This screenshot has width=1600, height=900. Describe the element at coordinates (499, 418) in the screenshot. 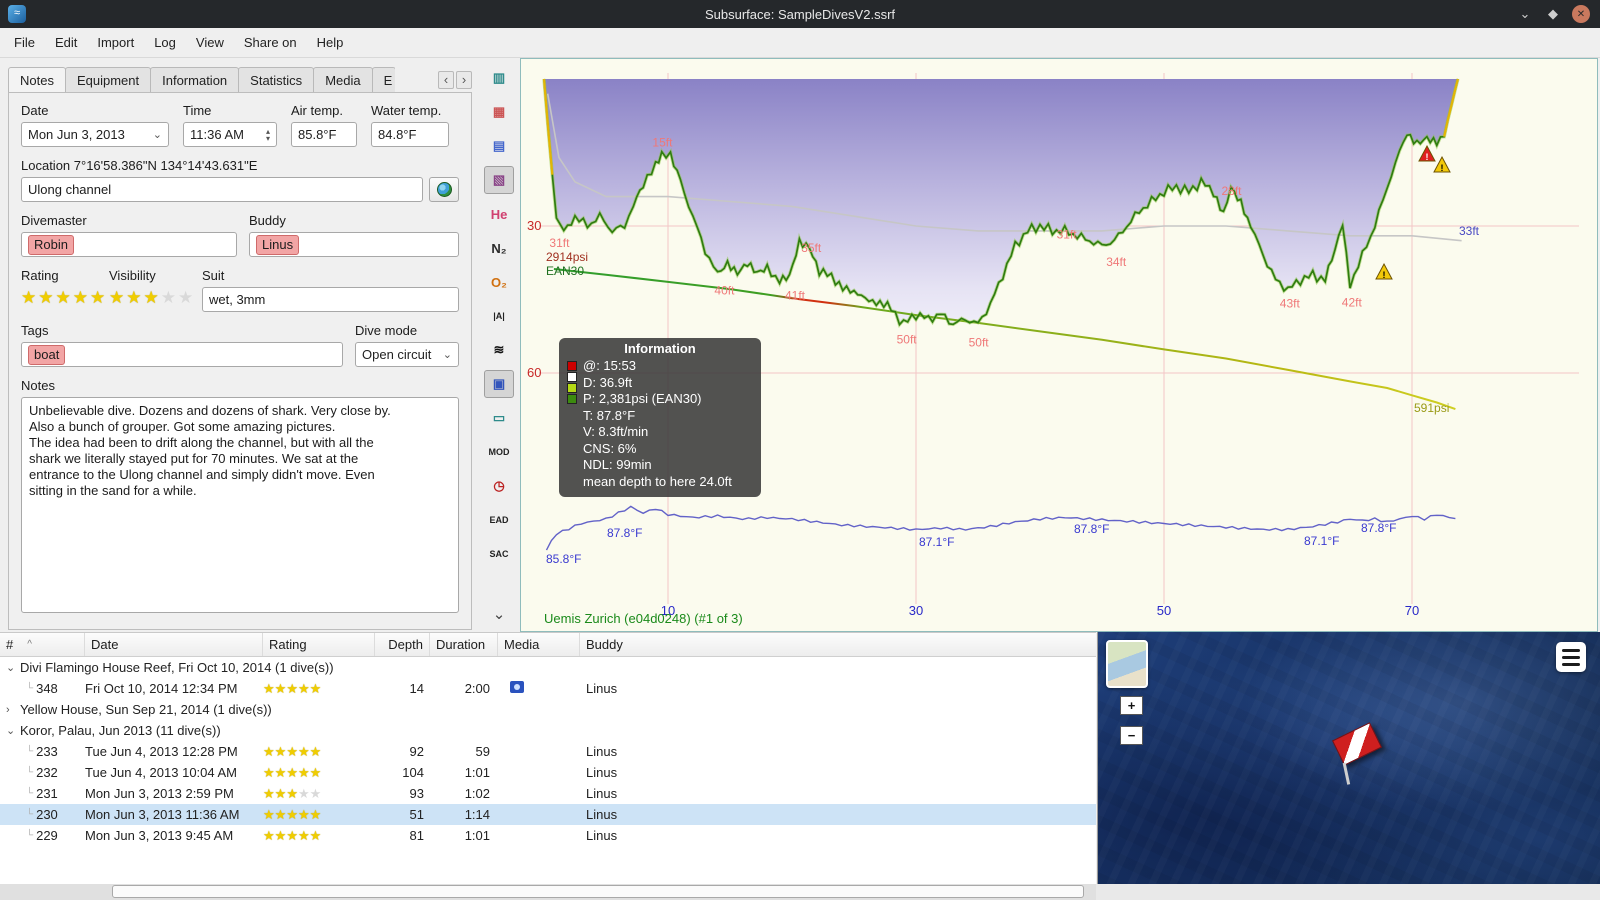

I see `tank-bar-icon: ▭` at that location.